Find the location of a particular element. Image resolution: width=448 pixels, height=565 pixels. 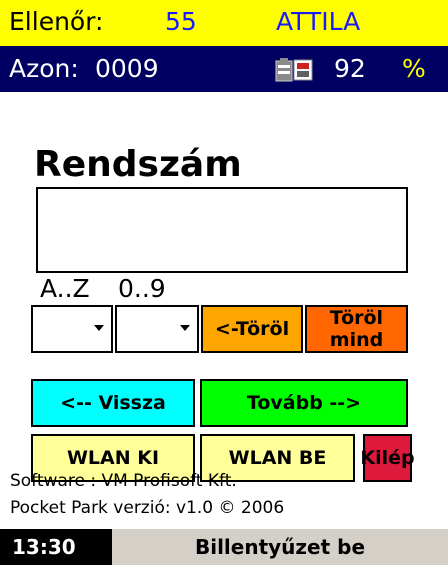

battery-unit: % is located at coordinates (414, 68).